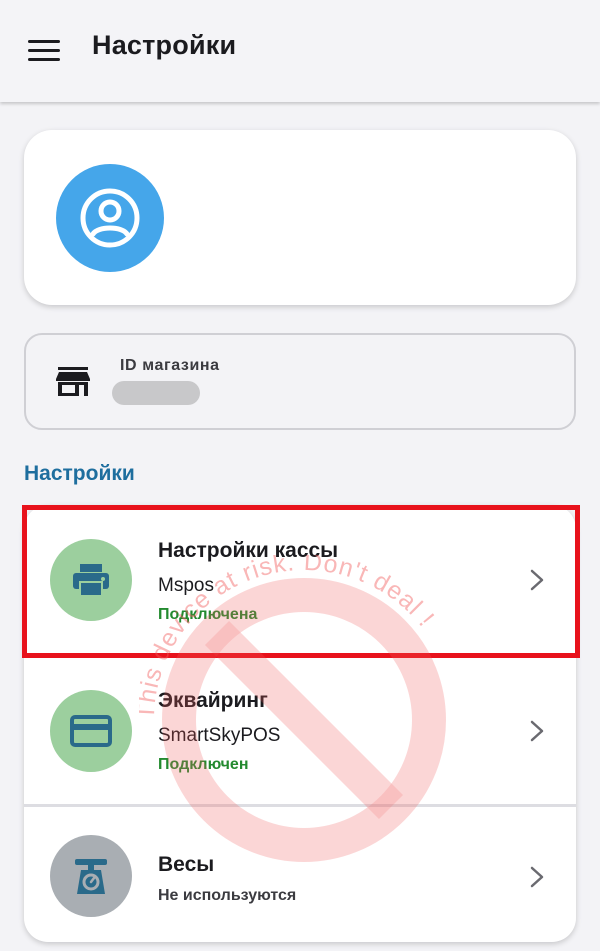  Describe the element at coordinates (91, 876) in the screenshot. I see `scale-icon` at that location.